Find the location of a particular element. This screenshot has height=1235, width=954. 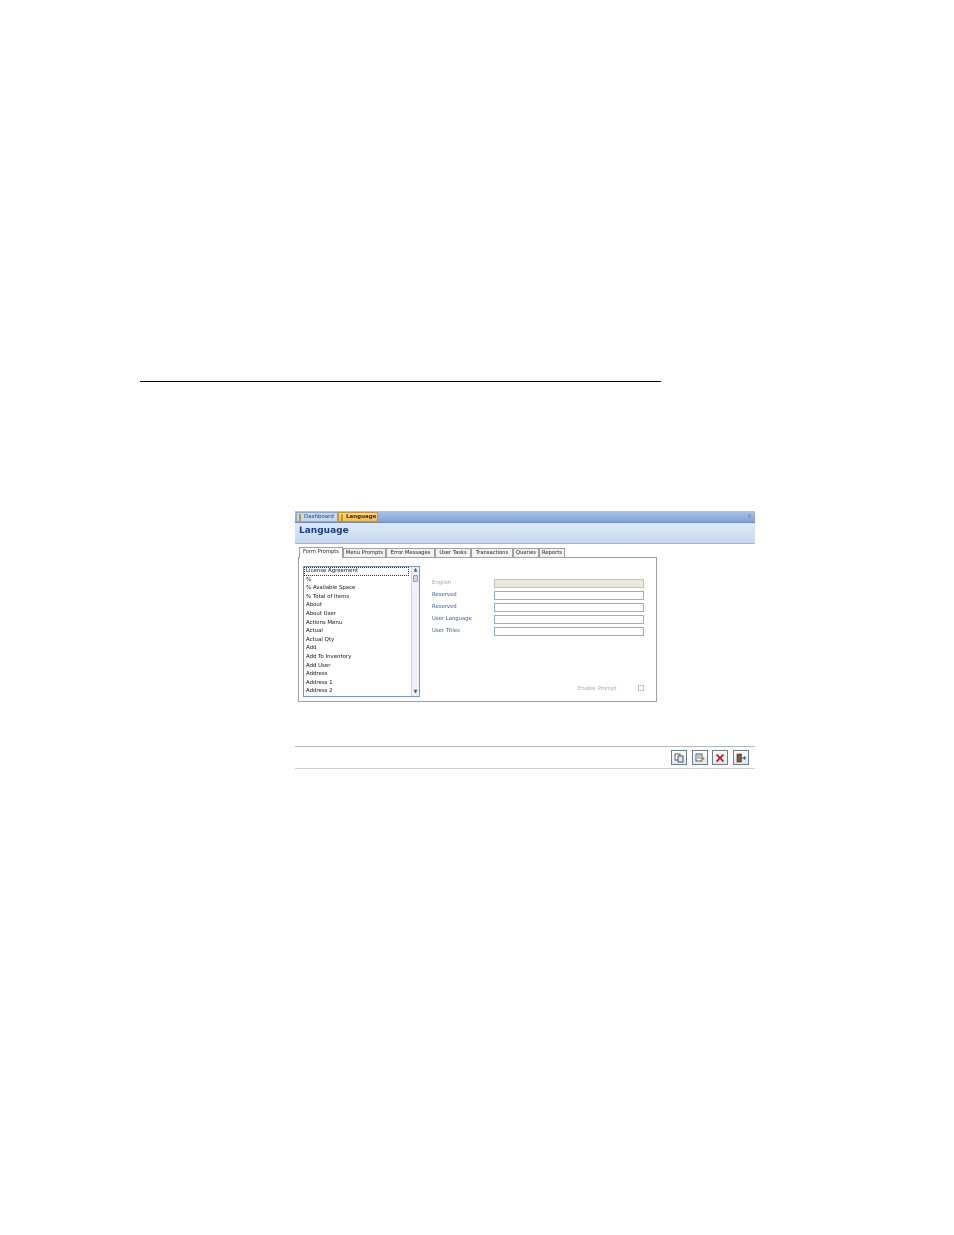

copy-button is located at coordinates (679, 757).